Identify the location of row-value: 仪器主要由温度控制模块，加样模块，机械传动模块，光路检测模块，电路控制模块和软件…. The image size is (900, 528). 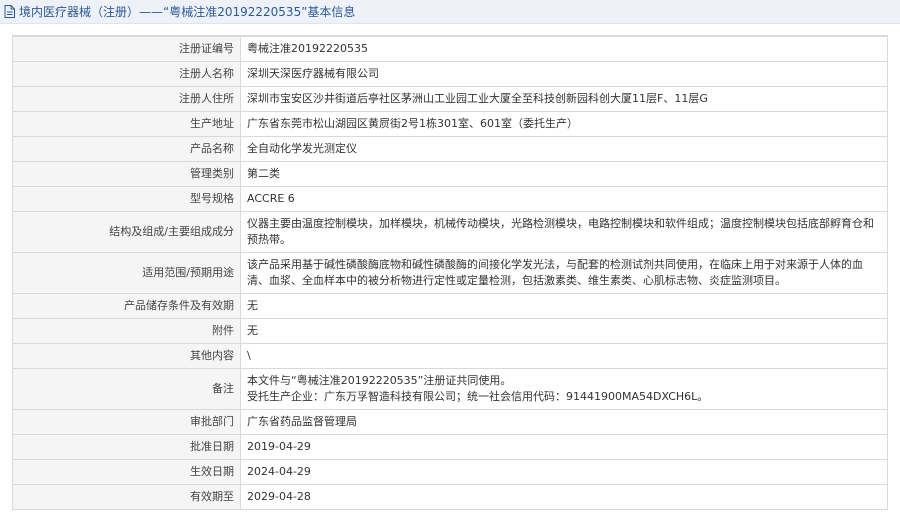
(564, 232).